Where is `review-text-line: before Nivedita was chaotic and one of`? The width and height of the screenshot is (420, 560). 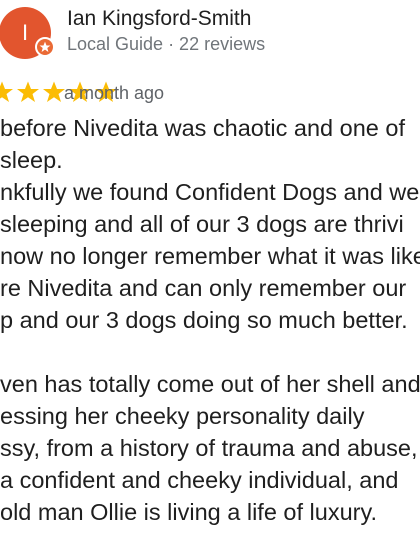
review-text-line: before Nivedita was chaotic and one of is located at coordinates (202, 128).